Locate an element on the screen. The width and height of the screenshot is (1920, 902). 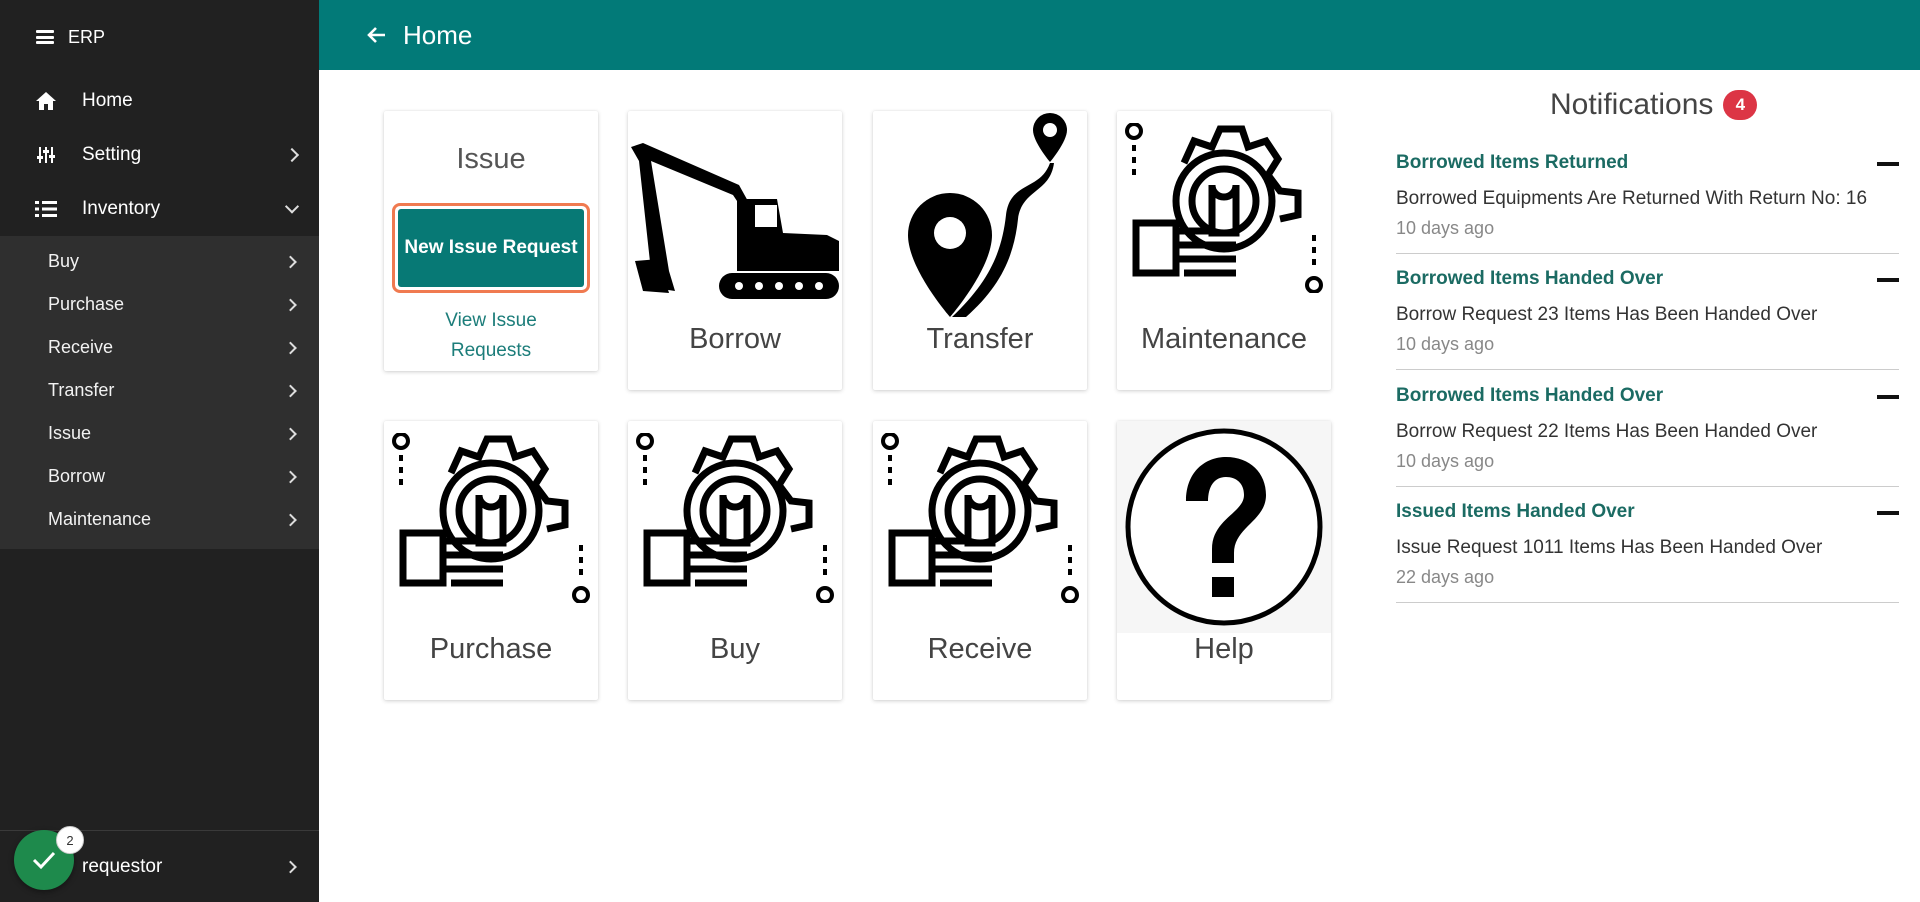
notifications-title: Notifications is located at coordinates (1632, 104).